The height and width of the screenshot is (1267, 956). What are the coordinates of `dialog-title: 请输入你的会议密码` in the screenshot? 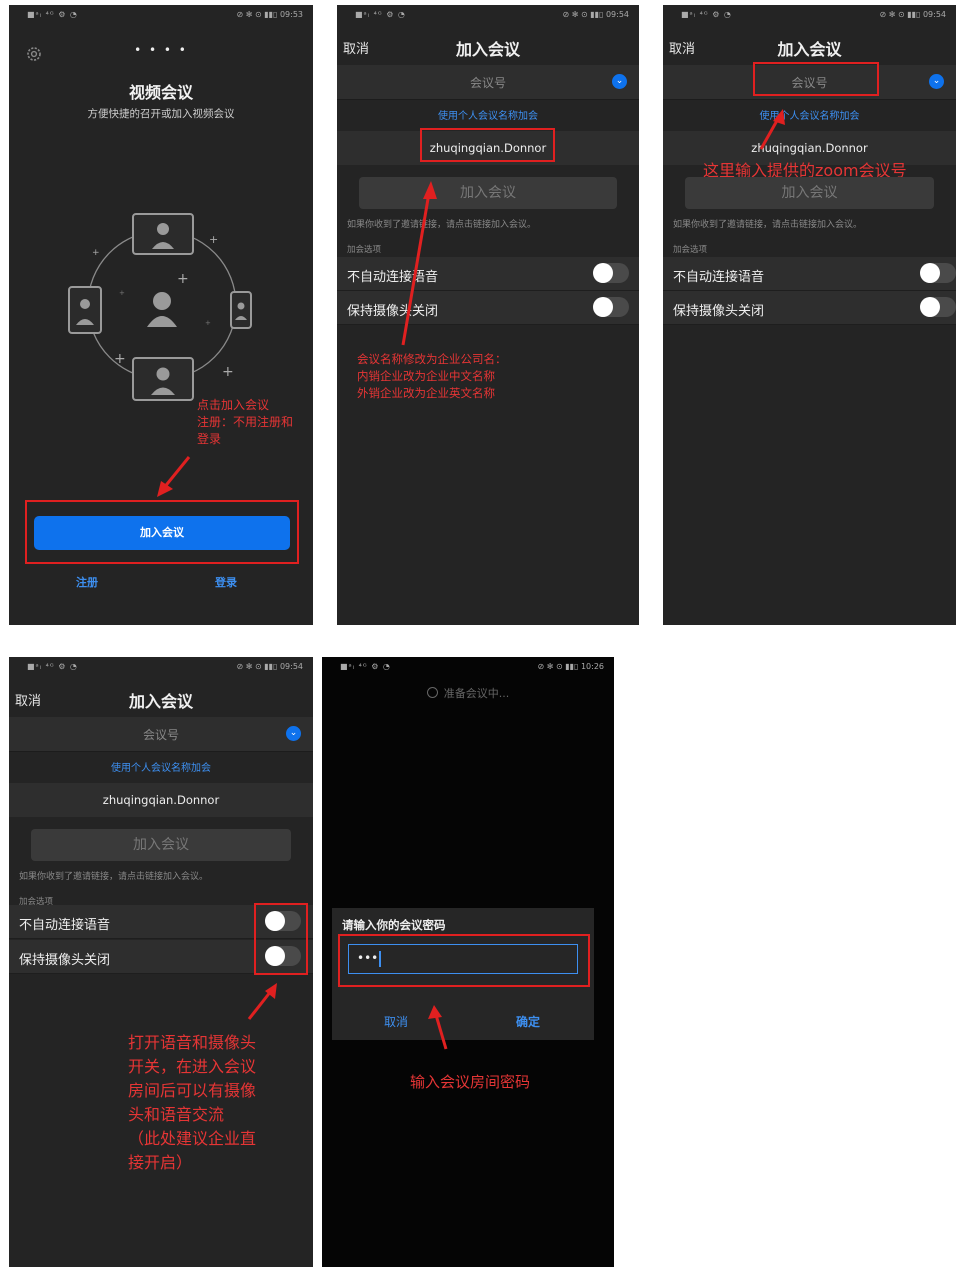 It's located at (394, 925).